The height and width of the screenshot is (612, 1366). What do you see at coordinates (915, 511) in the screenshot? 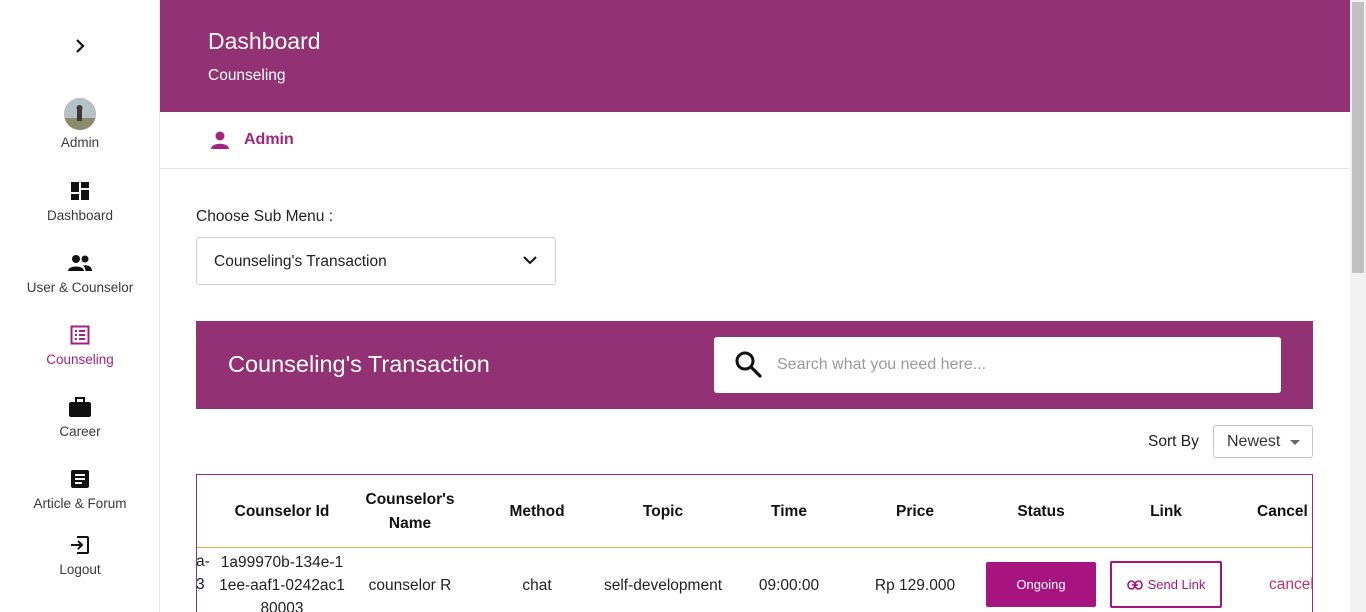
I see `column-header: Price` at bounding box center [915, 511].